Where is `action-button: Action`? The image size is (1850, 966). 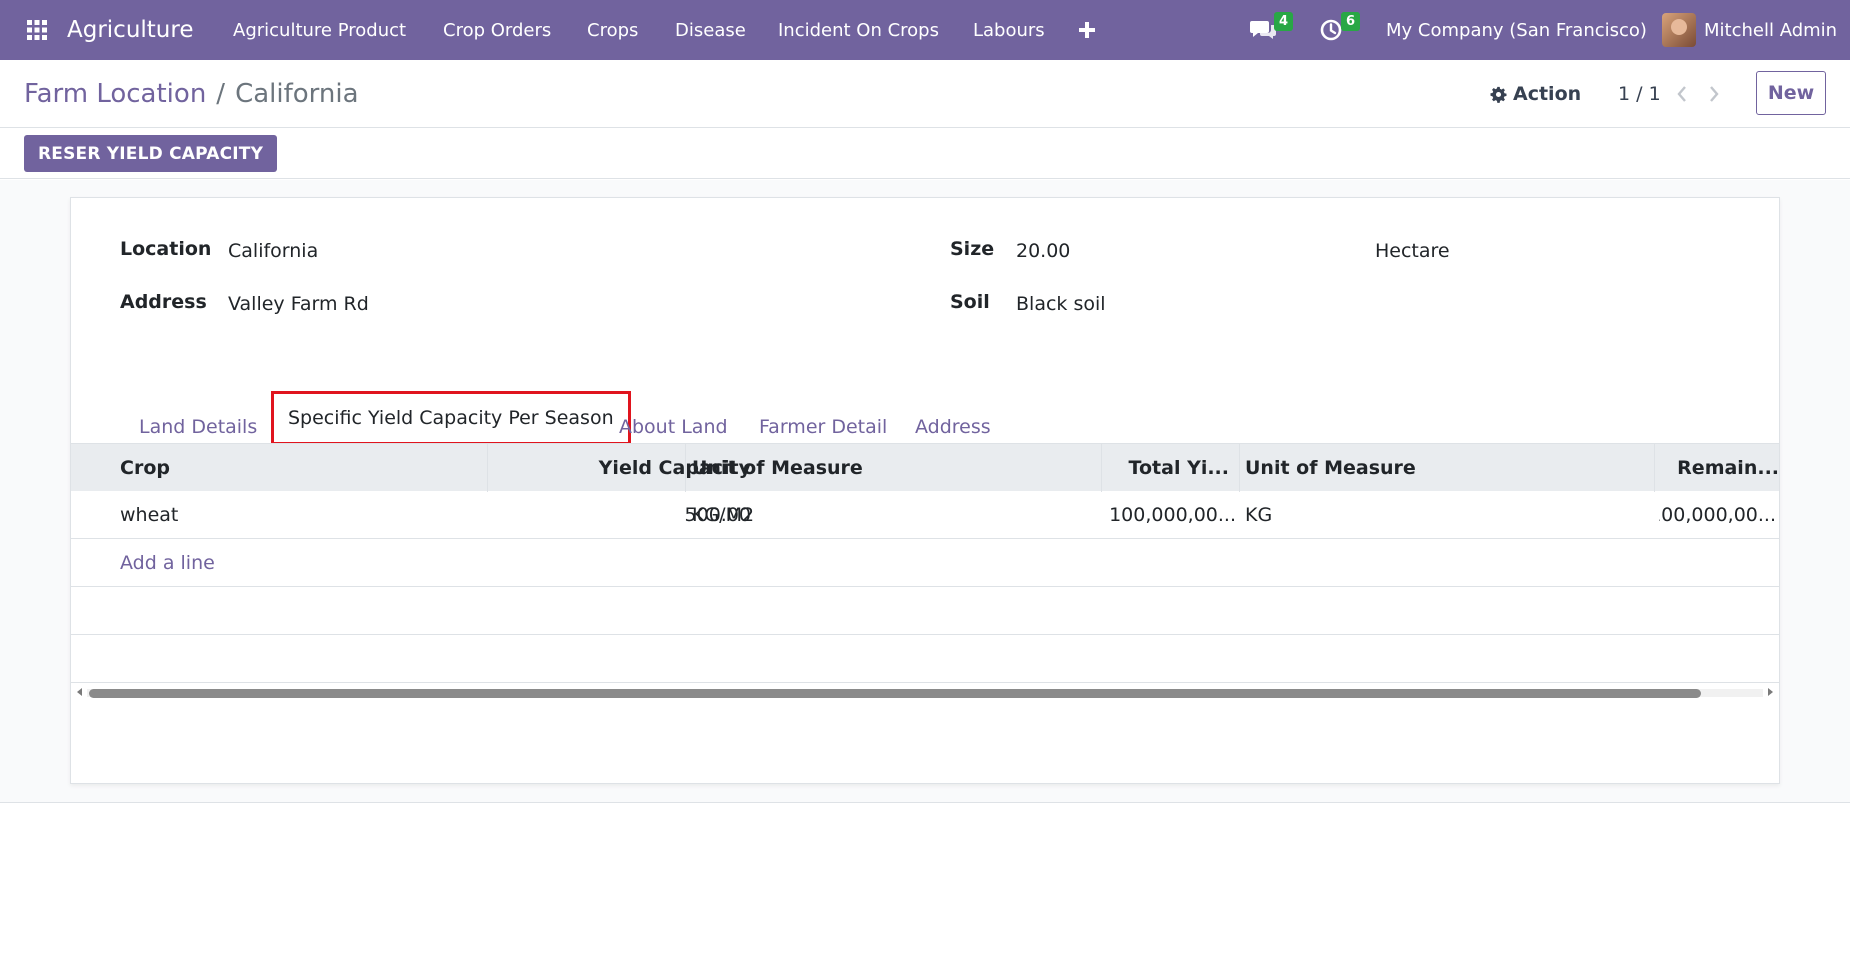
action-button: Action is located at coordinates (1535, 94).